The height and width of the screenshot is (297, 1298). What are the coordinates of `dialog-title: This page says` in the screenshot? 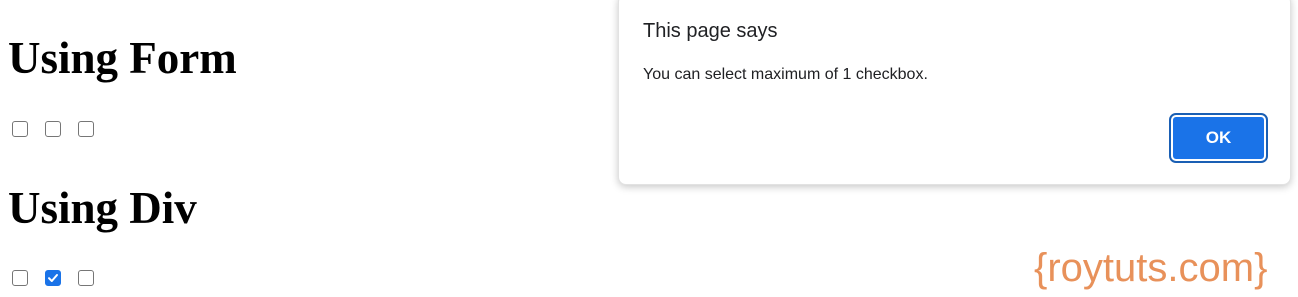 It's located at (710, 31).